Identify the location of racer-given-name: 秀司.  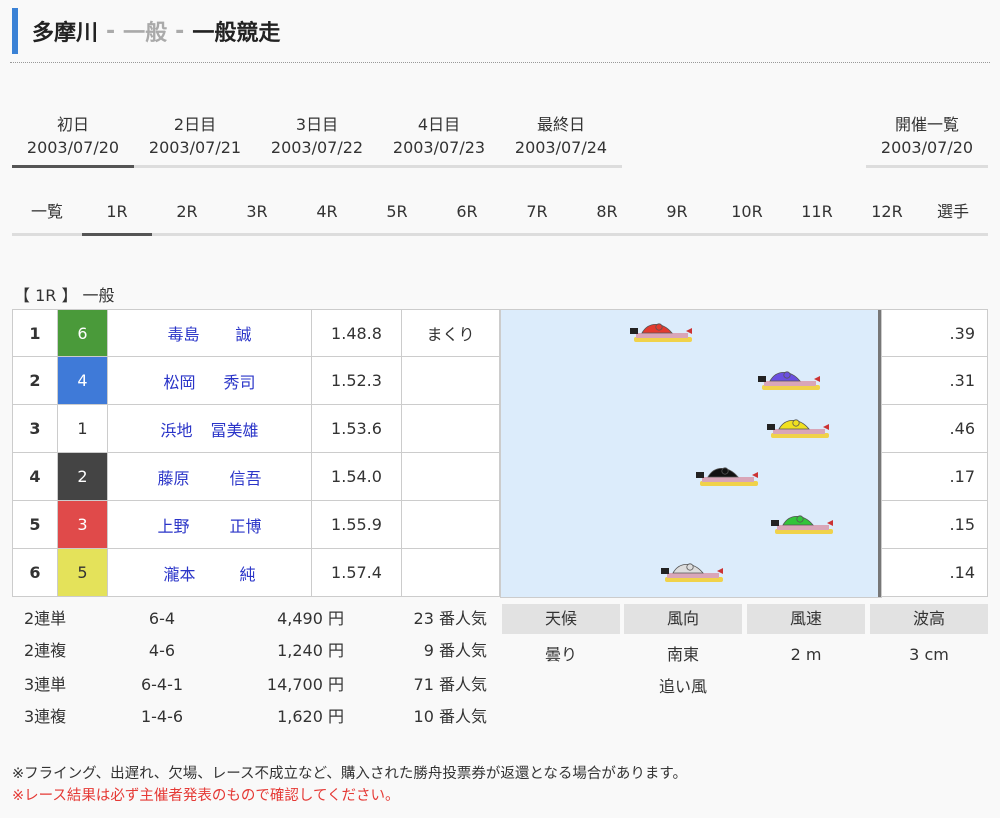
(239, 382).